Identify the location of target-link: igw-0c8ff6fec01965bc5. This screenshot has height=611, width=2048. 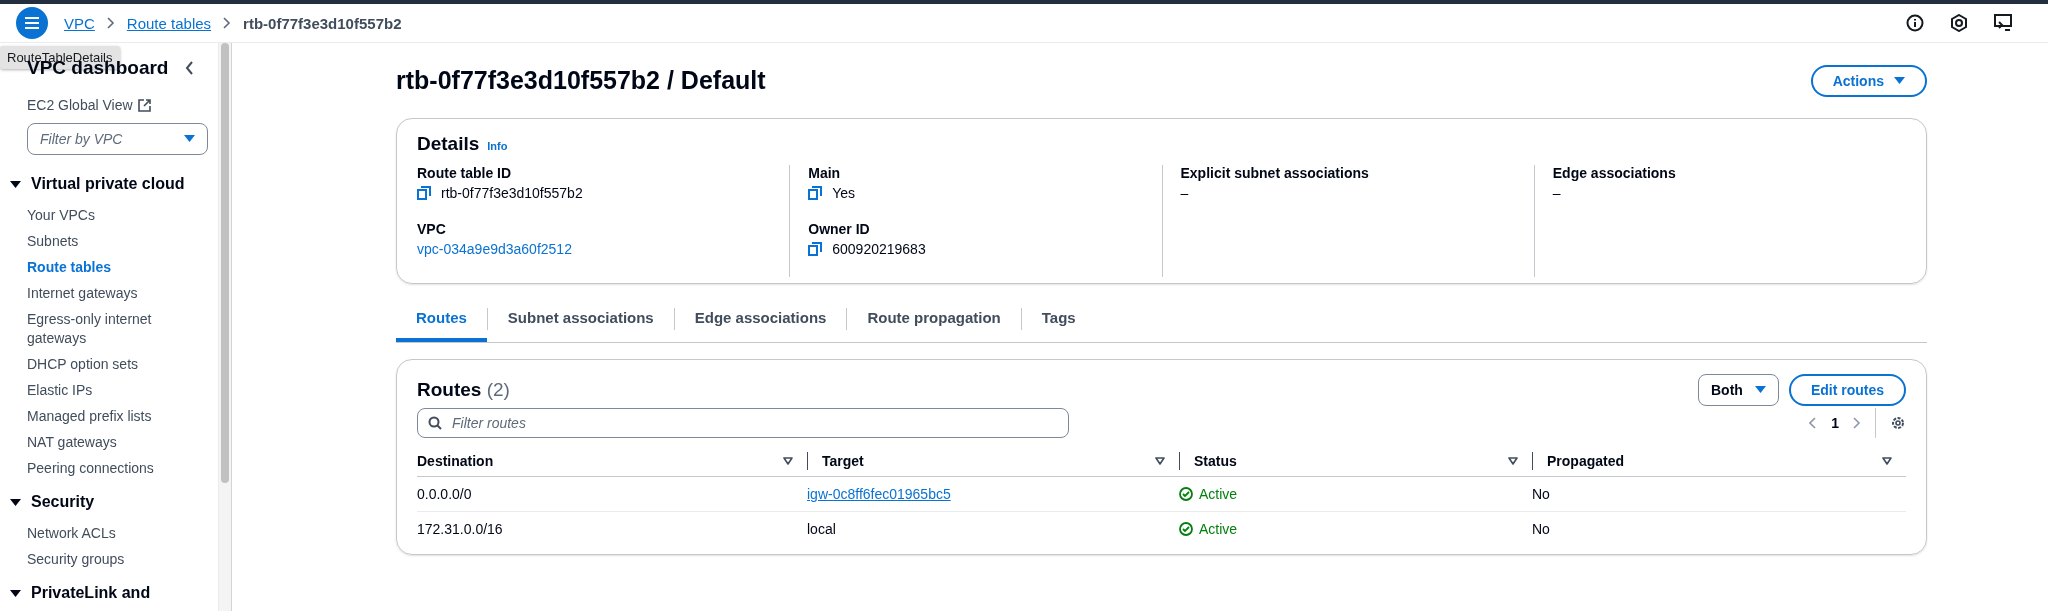
(879, 494).